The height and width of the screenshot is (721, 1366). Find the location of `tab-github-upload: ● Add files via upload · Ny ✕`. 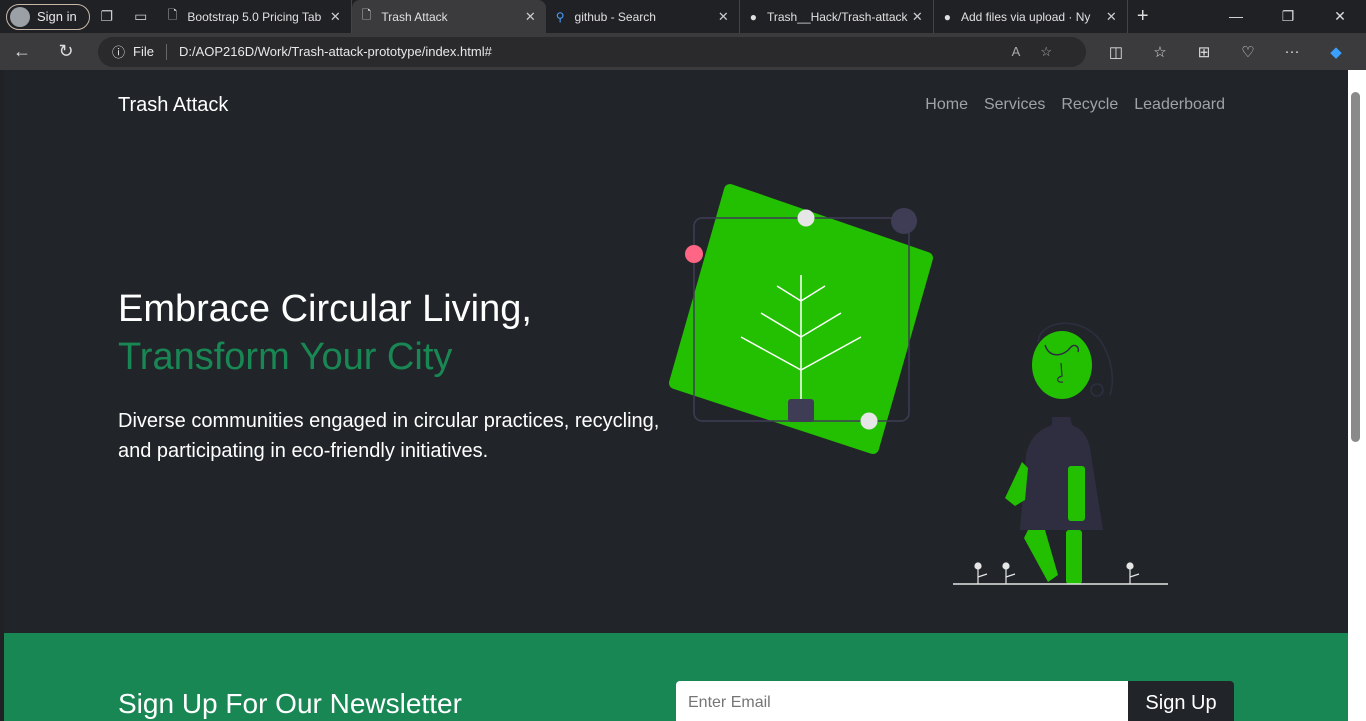

tab-github-upload: ● Add files via upload · Ny ✕ is located at coordinates (1031, 16).